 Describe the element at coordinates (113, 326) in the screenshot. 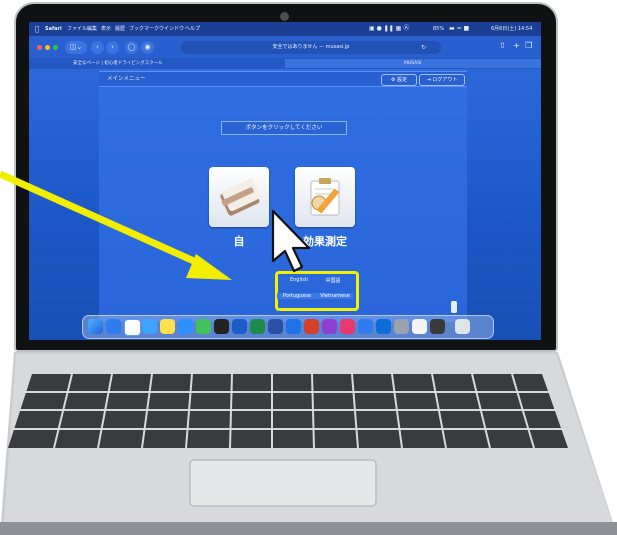

I see `launchpad-icon` at that location.